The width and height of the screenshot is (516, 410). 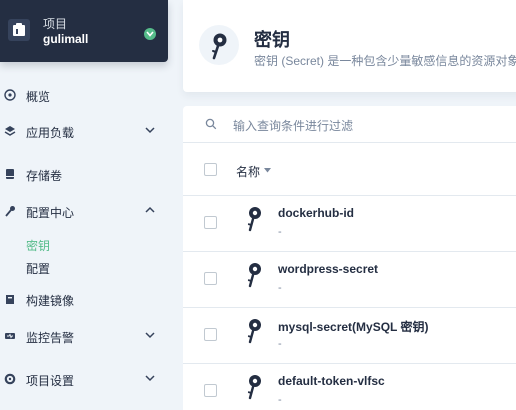 What do you see at coordinates (349, 46) in the screenshot?
I see `page-header: 密钥 密钥 (Secret) 是一种包含少量敏感信息的资源对象` at bounding box center [349, 46].